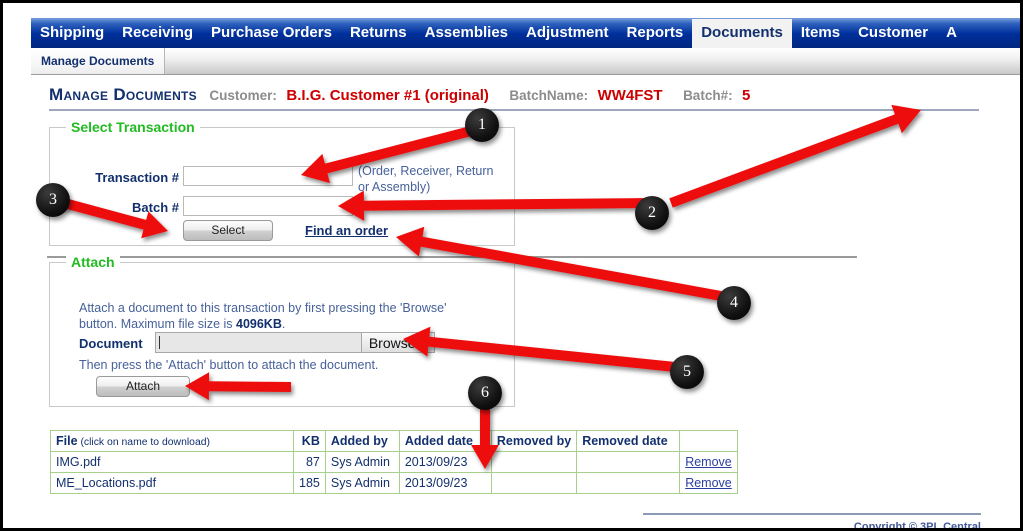  I want to click on nav-item-documents: Documents, so click(742, 33).